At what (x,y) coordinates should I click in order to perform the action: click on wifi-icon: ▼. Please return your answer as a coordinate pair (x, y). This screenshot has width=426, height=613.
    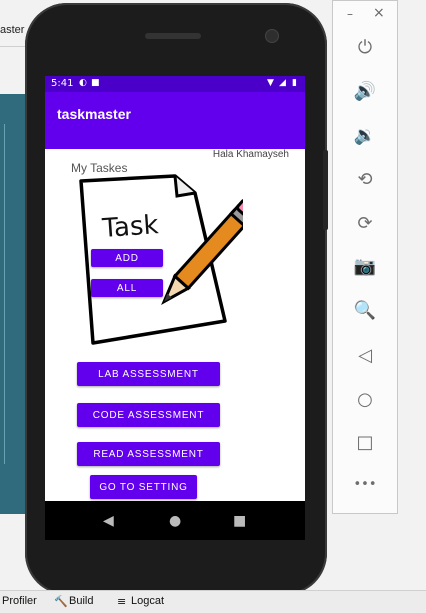
    Looking at the image, I should click on (270, 83).